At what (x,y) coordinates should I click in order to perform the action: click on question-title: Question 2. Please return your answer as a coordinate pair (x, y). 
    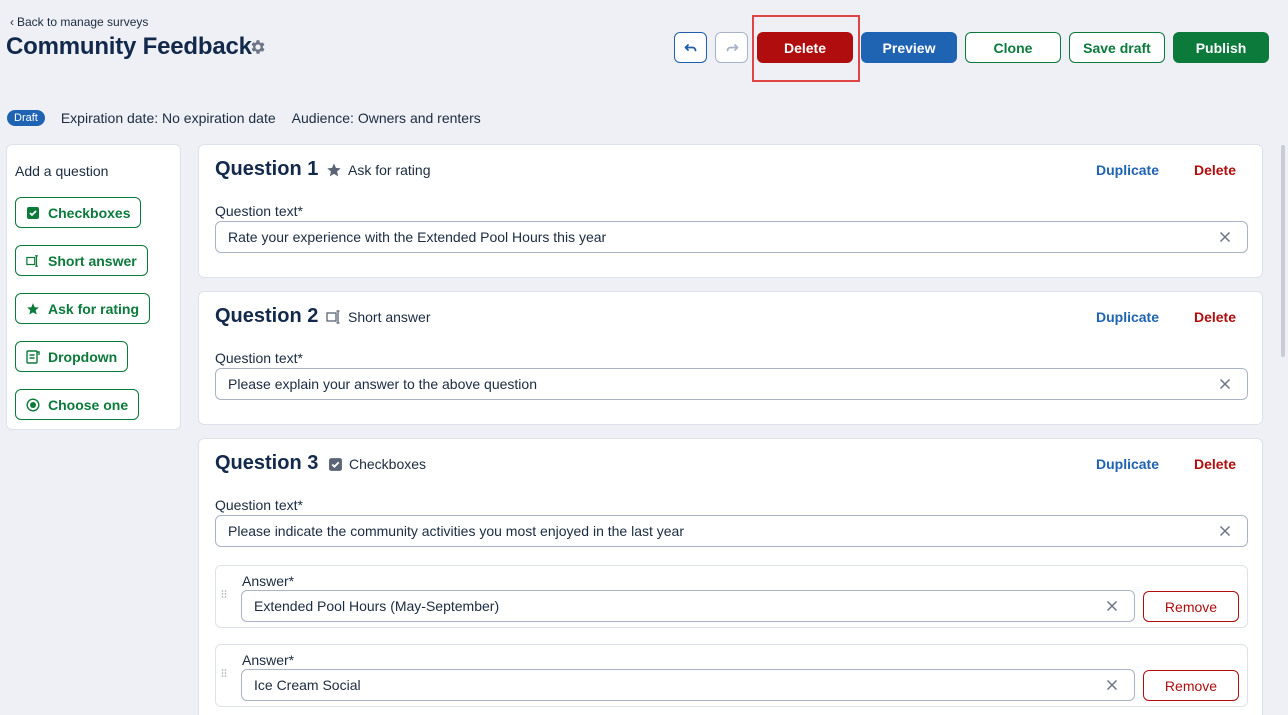
    Looking at the image, I should click on (267, 316).